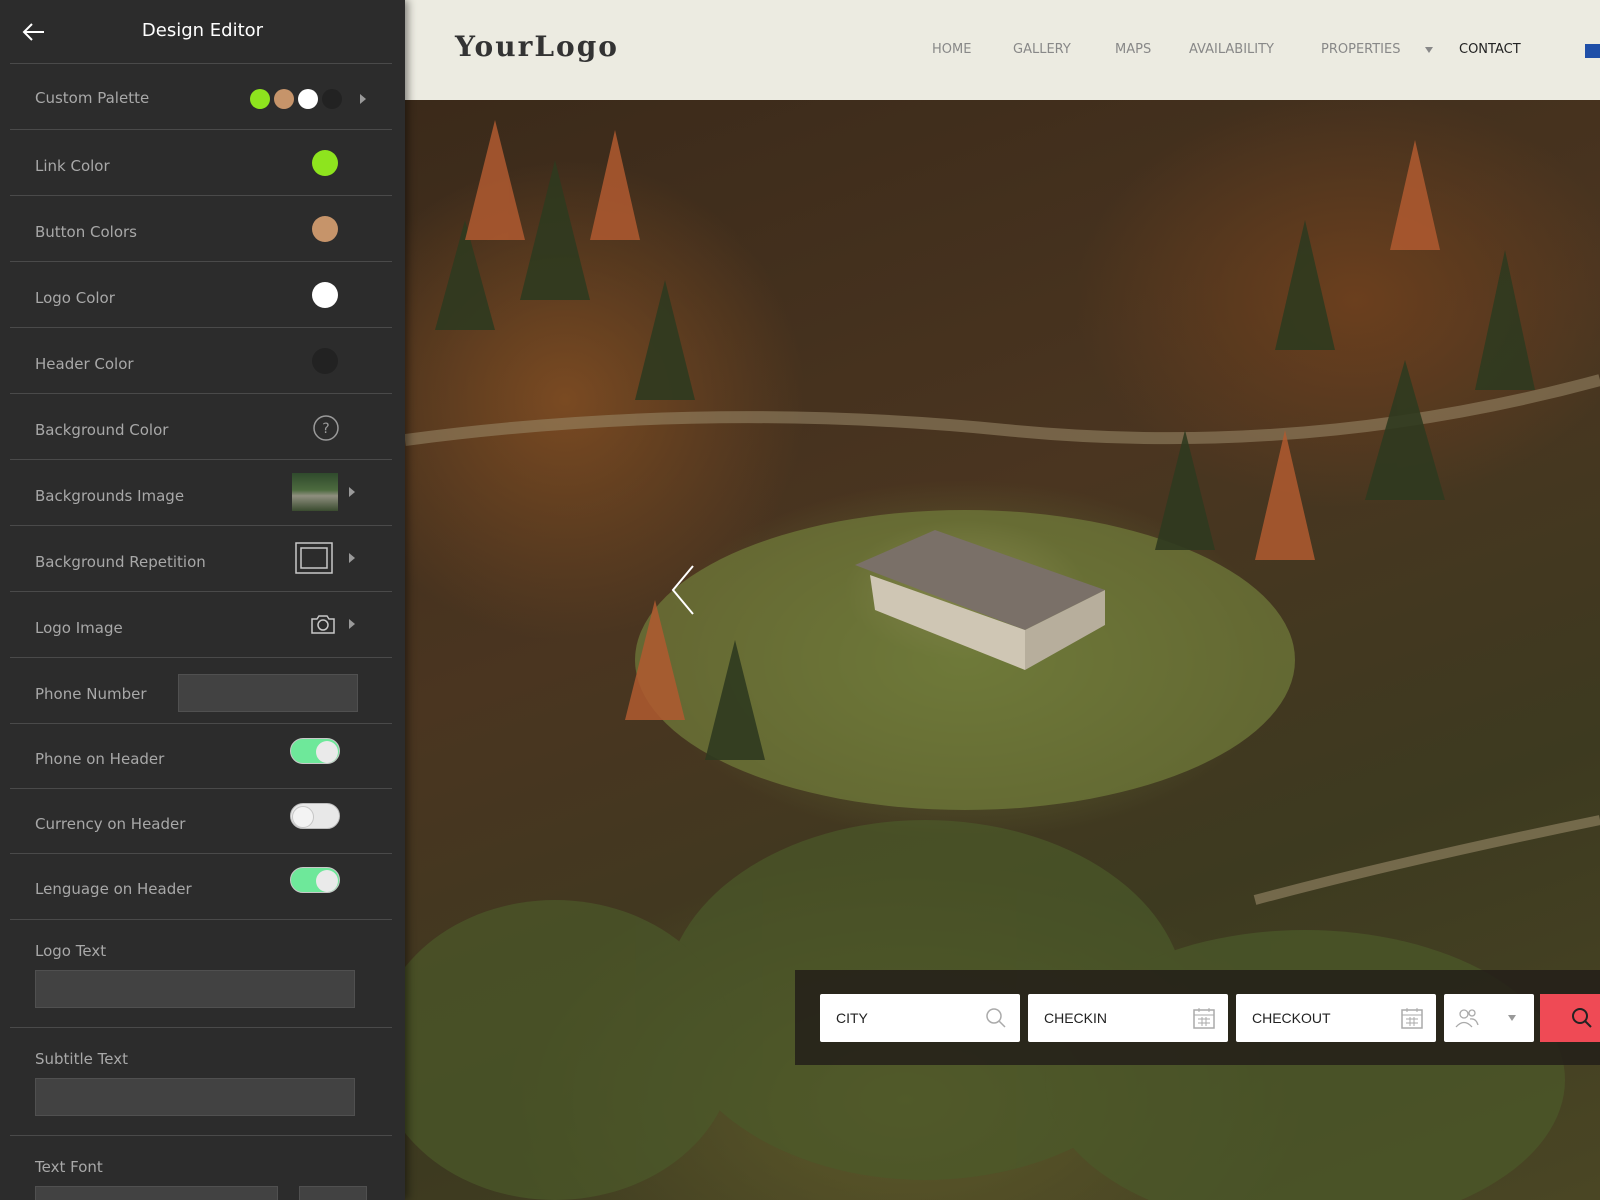  Describe the element at coordinates (72, 166) in the screenshot. I see `link-color-label: Link Color` at that location.